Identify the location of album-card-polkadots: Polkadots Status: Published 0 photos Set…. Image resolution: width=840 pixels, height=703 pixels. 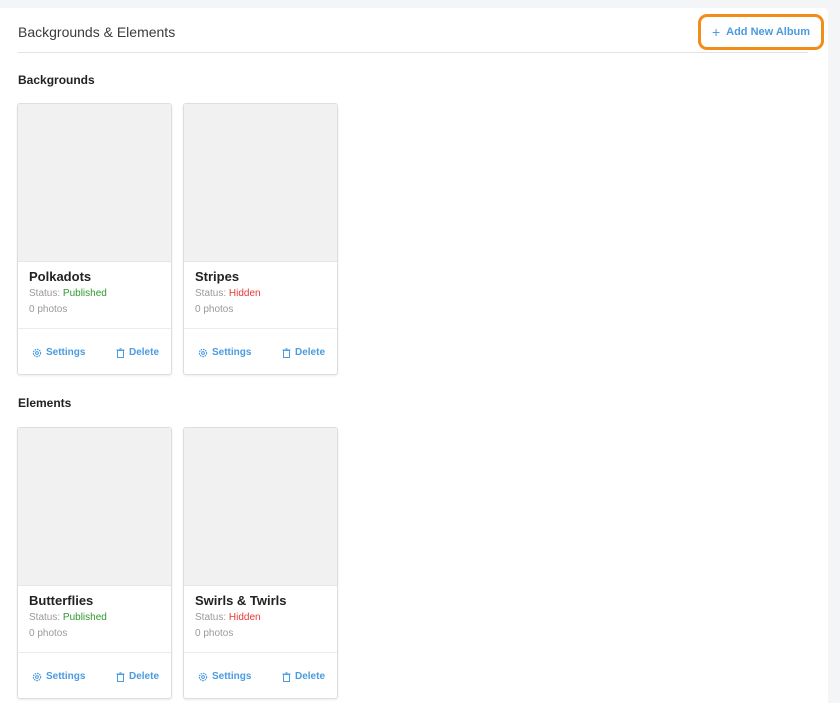
(94, 239).